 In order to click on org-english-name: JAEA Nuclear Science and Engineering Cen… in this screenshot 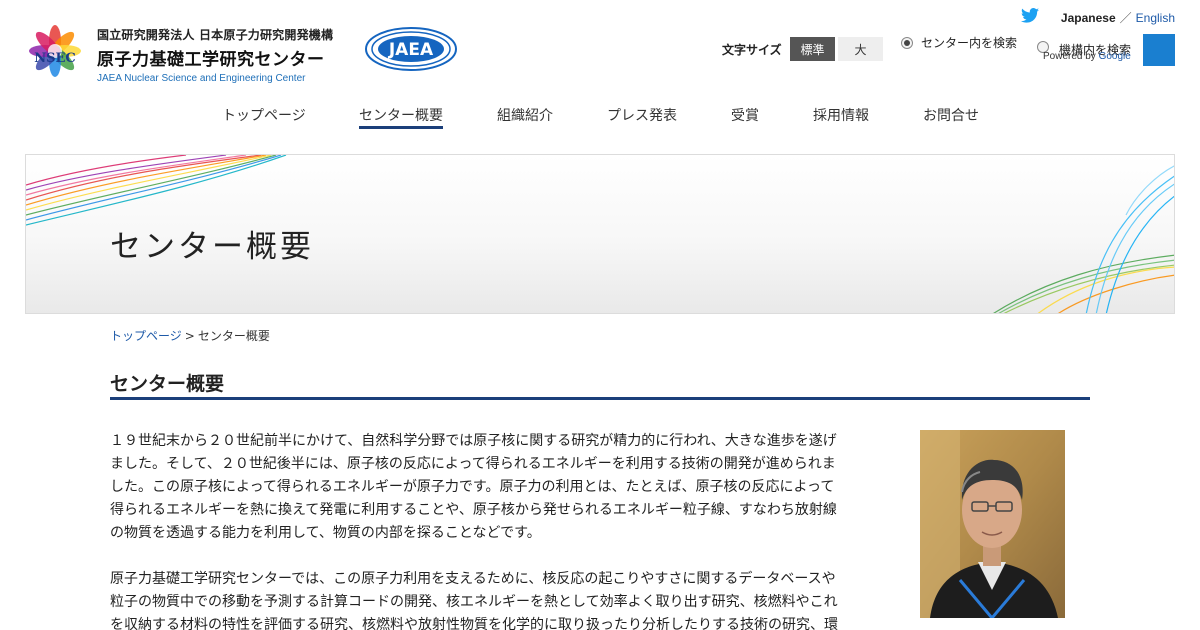, I will do `click(201, 78)`.